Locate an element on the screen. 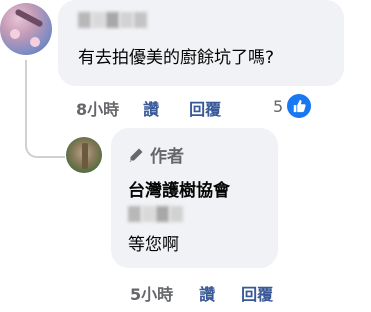 This screenshot has height=312, width=371. redacted-commenter-name is located at coordinates (112, 20).